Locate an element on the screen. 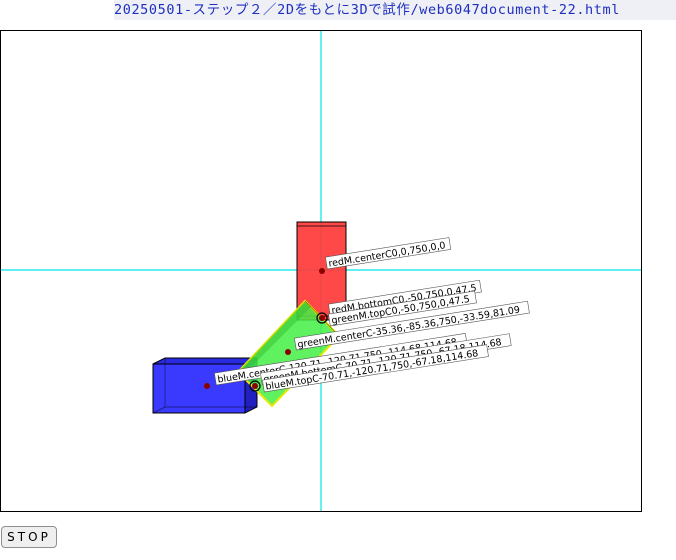 This screenshot has width=676, height=560. point-green-bottom is located at coordinates (255, 386).